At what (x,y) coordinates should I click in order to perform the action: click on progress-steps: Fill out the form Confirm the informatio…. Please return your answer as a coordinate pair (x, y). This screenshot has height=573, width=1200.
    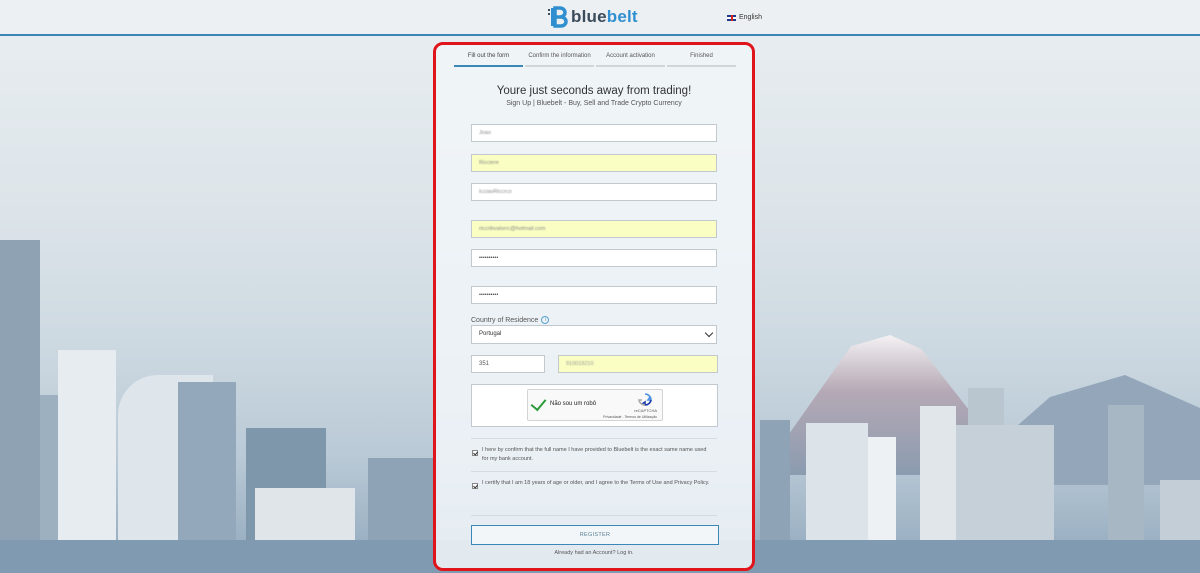
    Looking at the image, I should click on (596, 59).